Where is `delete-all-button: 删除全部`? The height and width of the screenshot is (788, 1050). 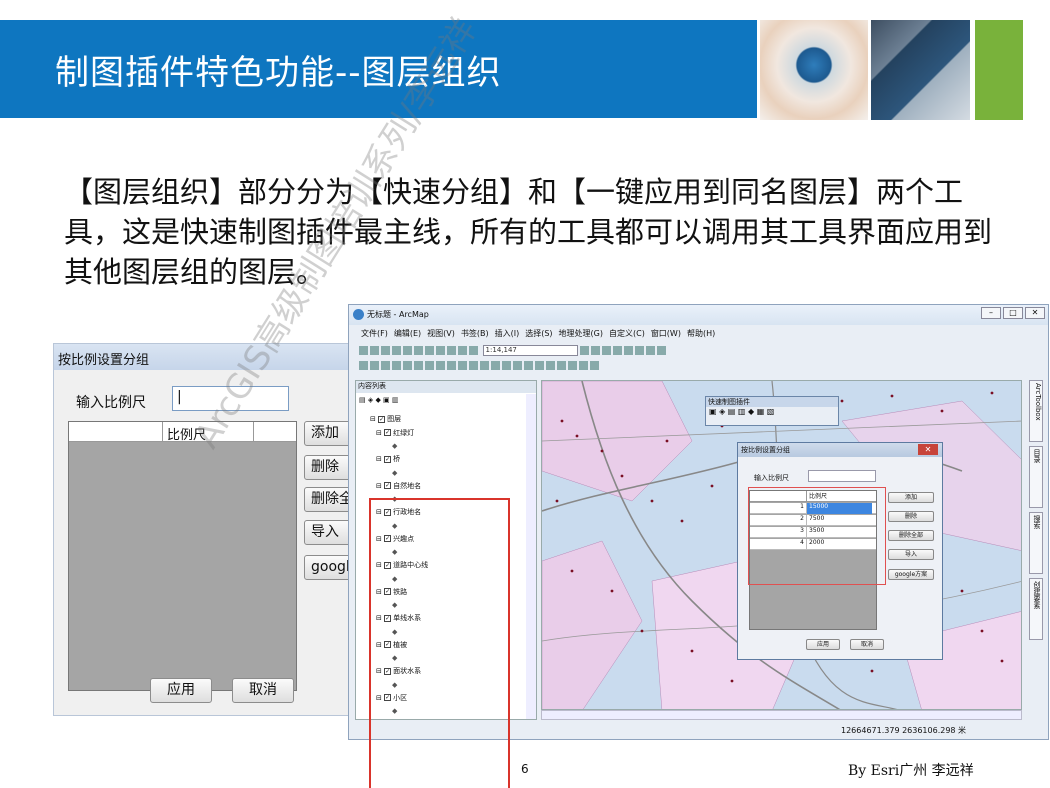
delete-all-button: 删除全部 is located at coordinates (329, 499).